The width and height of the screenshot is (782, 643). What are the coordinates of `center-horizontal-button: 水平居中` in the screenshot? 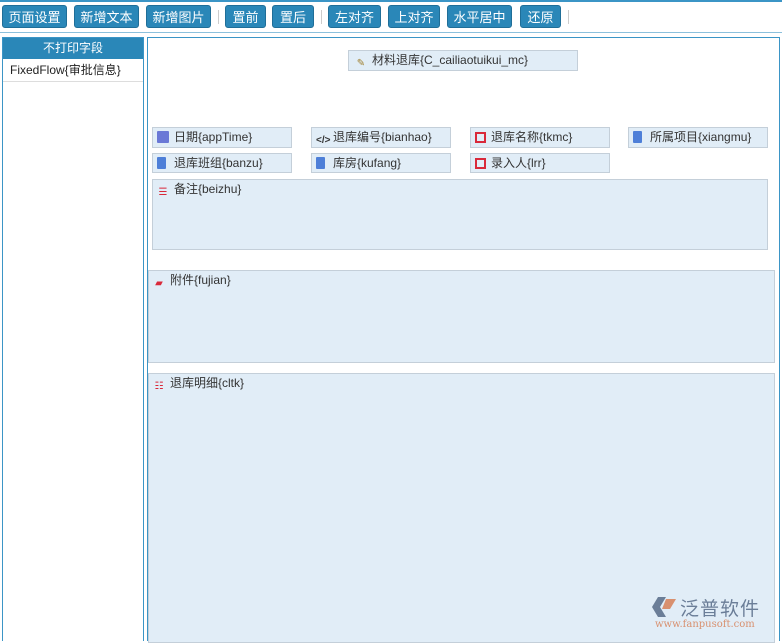 It's located at (479, 16).